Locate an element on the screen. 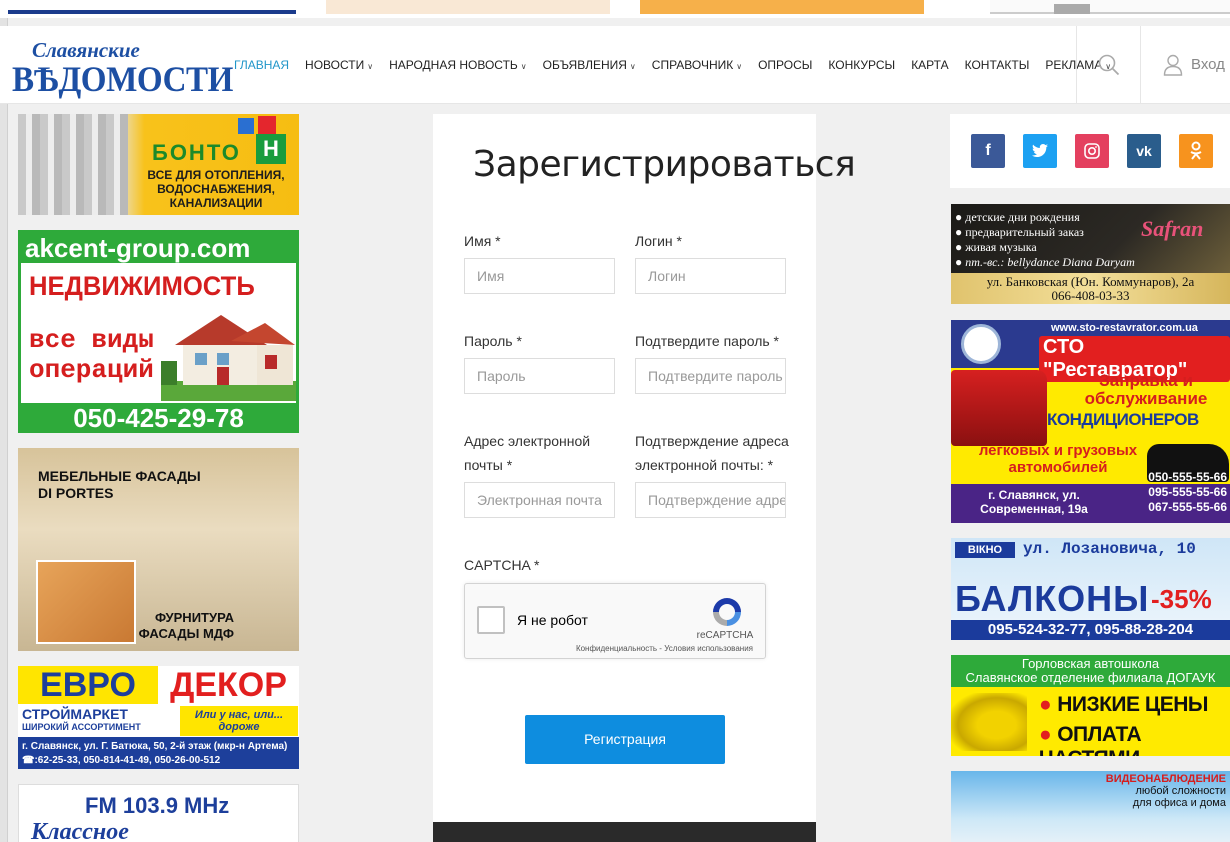  ad-autoschool-h1: Горловская автошкола is located at coordinates (1090, 663).